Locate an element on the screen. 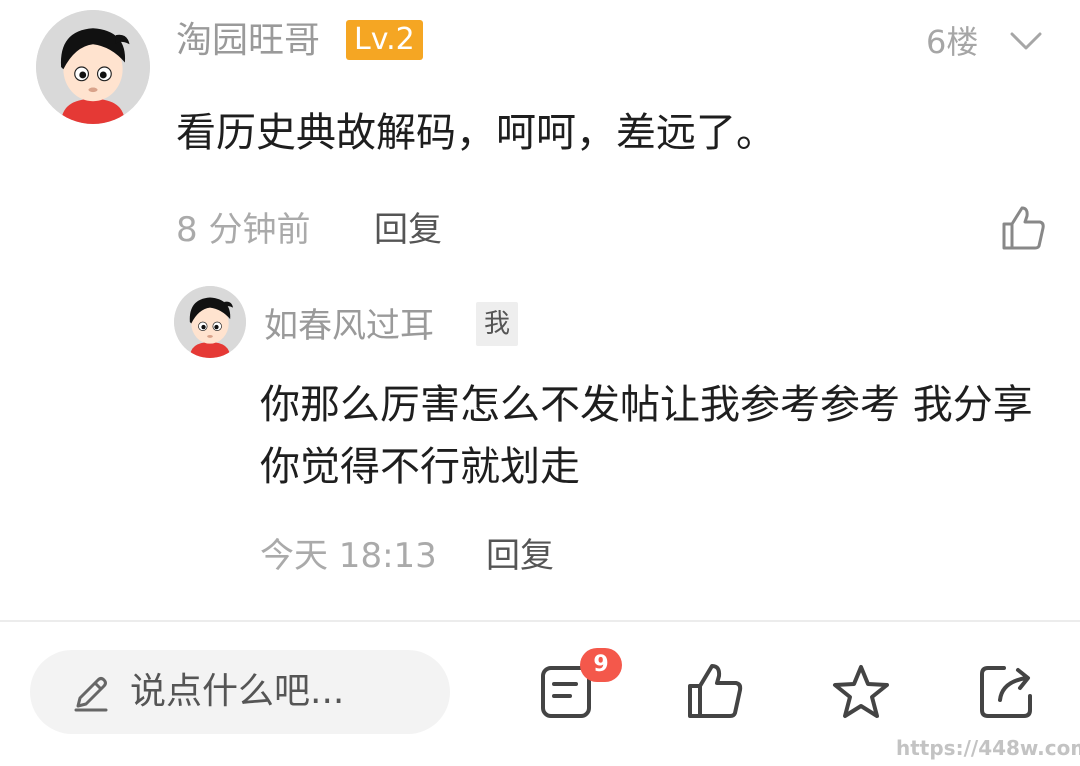  like-thumbs-up-icon is located at coordinates (1023, 228).